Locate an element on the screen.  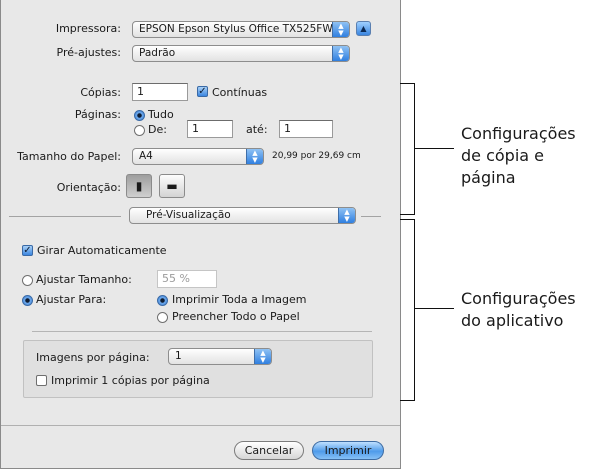
copies-field: 1 is located at coordinates (160, 92).